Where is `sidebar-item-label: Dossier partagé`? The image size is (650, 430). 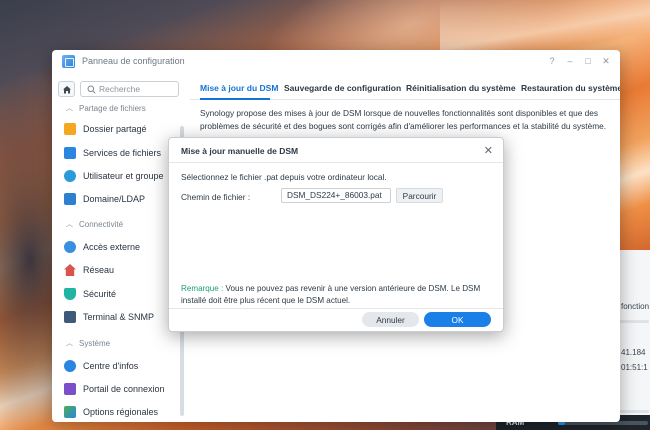
sidebar-item-label: Dossier partagé is located at coordinates (115, 129).